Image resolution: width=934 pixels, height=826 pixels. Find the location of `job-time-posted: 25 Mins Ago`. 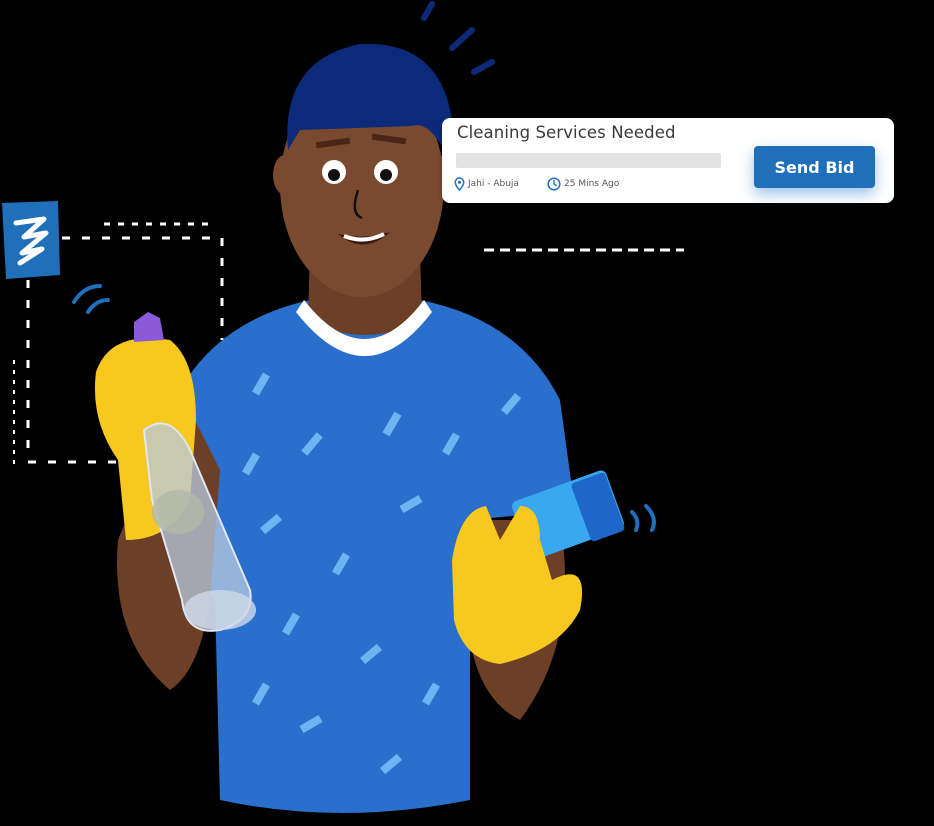

job-time-posted: 25 Mins Ago is located at coordinates (583, 184).